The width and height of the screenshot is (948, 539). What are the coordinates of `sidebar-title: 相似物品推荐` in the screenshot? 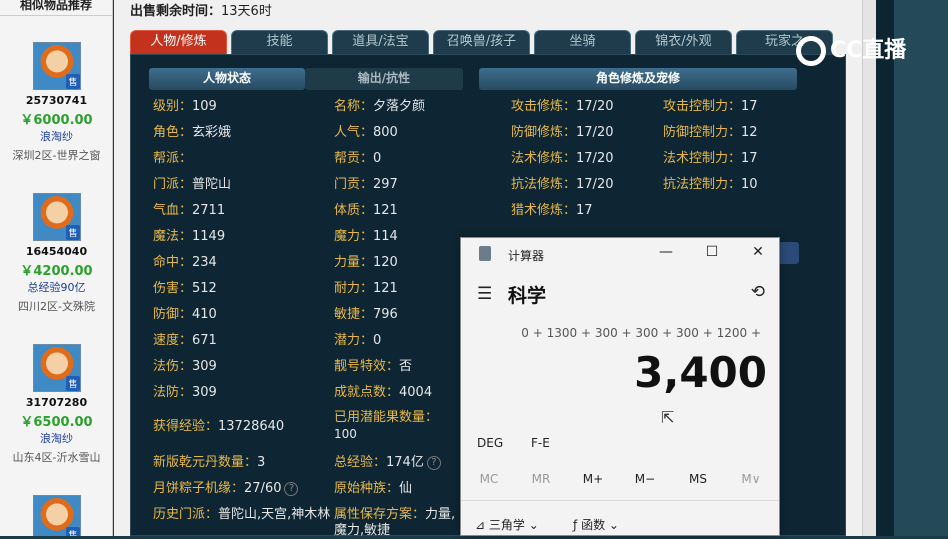 It's located at (56, 8).